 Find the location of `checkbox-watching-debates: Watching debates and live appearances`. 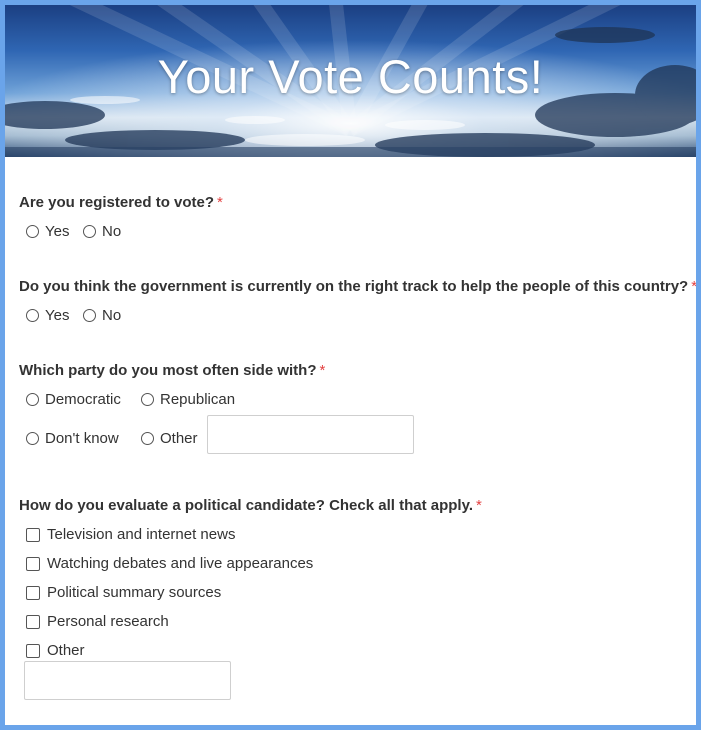

checkbox-watching-debates: Watching debates and live appearances is located at coordinates (169, 563).